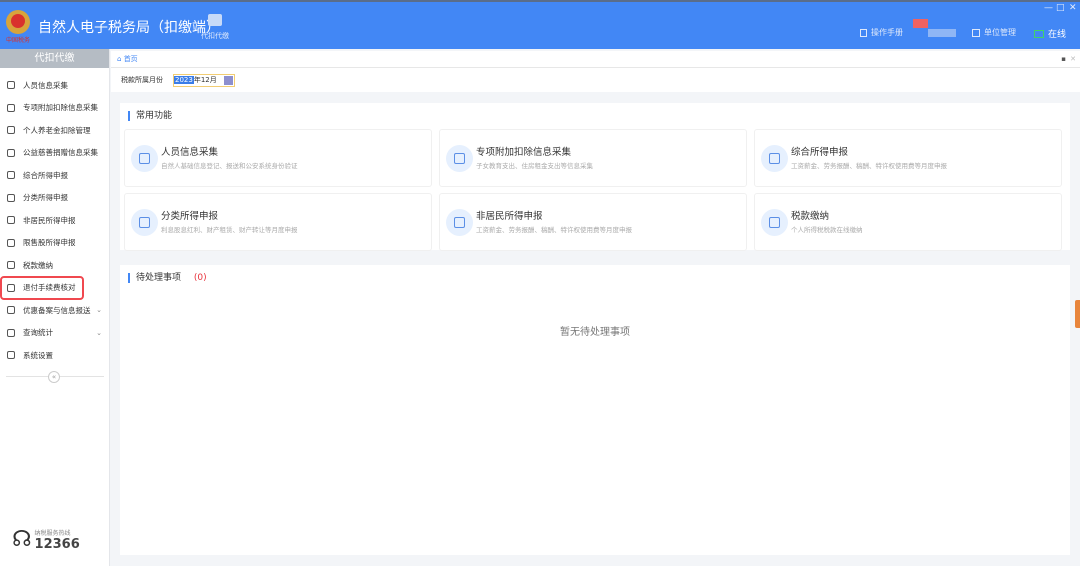  Describe the element at coordinates (229, 230) in the screenshot. I see `card-desc: 利息股息红利、财产租赁、财产转让等月度申报` at that location.